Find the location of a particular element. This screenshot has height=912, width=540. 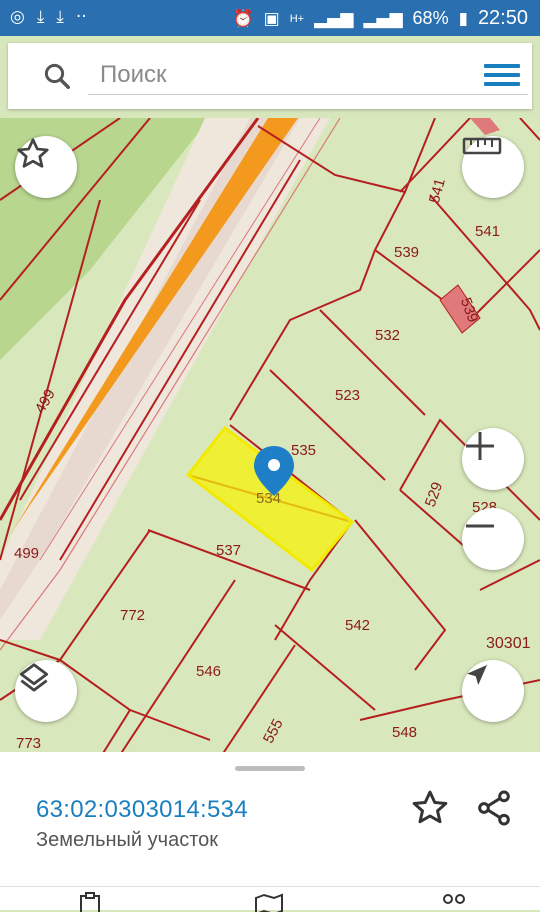

minus-icon is located at coordinates (480, 526).